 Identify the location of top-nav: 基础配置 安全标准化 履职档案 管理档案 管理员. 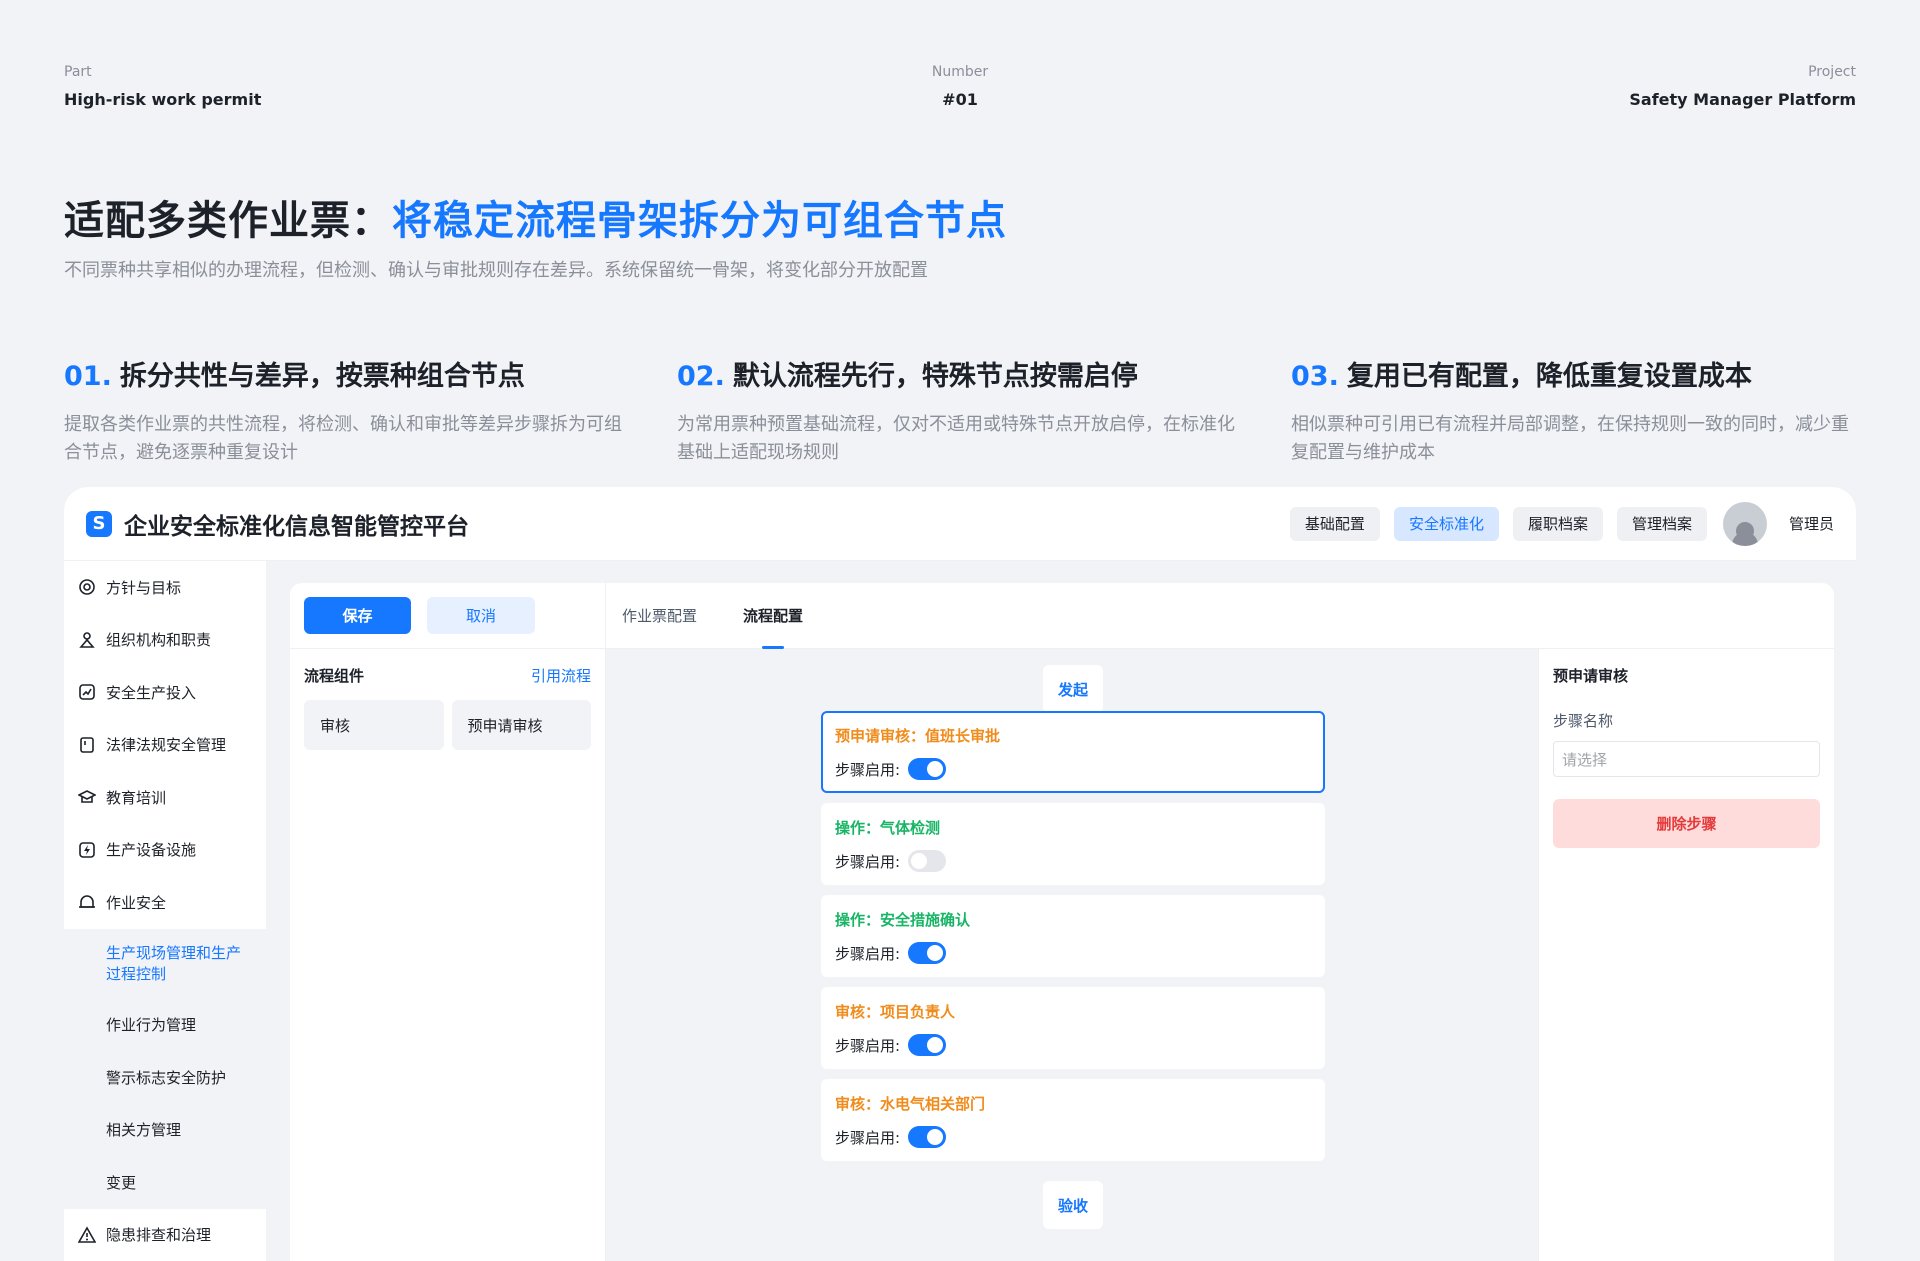
(1561, 523).